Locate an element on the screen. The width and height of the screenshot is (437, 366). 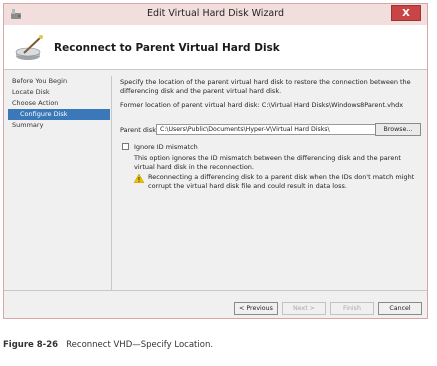
close-button: X is located at coordinates (406, 13).